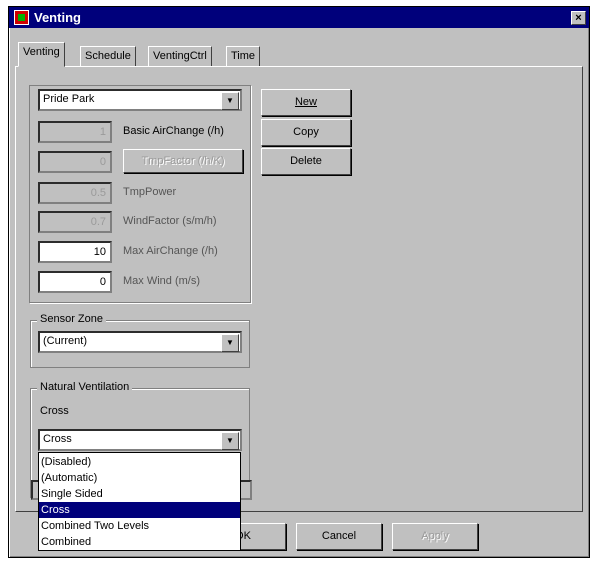 The width and height of the screenshot is (592, 561). I want to click on natural-ventilation-select: Cross ▼, so click(140, 440).